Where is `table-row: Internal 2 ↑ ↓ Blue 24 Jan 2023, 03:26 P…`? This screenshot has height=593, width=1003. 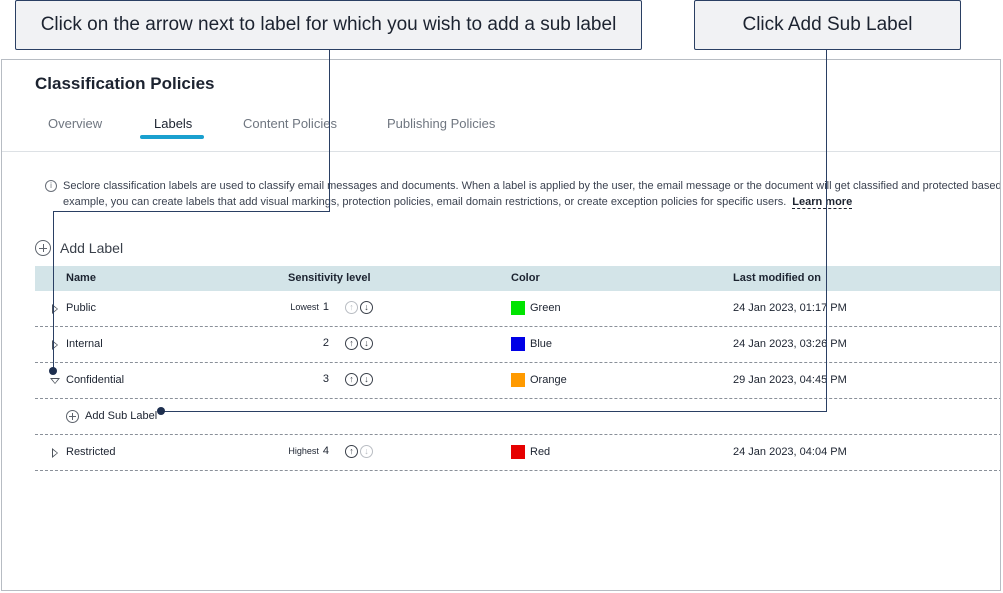
table-row: Internal 2 ↑ ↓ Blue 24 Jan 2023, 03:26 P… is located at coordinates (517, 345).